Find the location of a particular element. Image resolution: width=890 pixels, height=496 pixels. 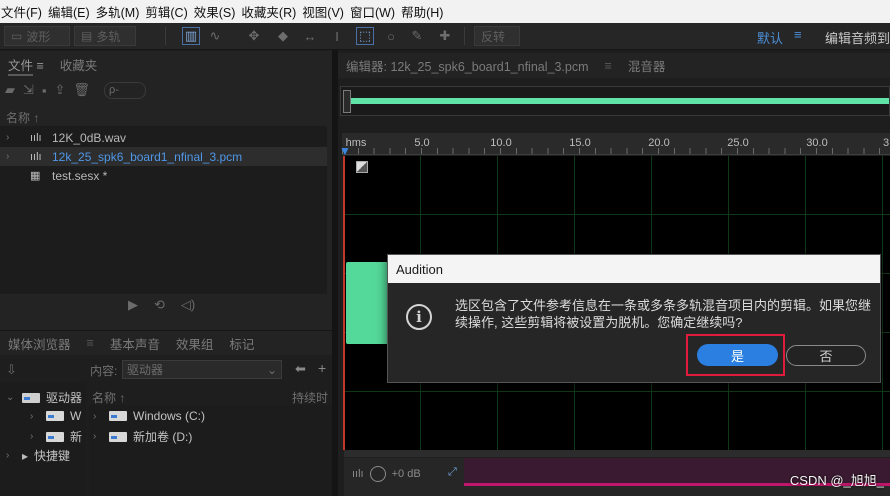

menu-edit: 编辑(E) is located at coordinates (70, 11).